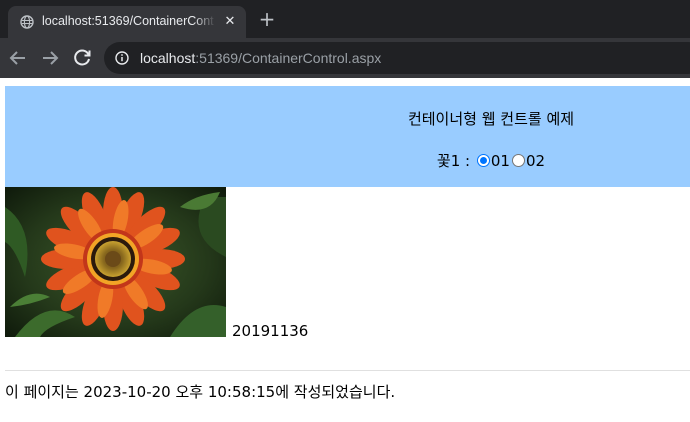 The image size is (690, 422). I want to click on tab-title: localhost:51369/ContainerControl.aspx, so click(128, 21).